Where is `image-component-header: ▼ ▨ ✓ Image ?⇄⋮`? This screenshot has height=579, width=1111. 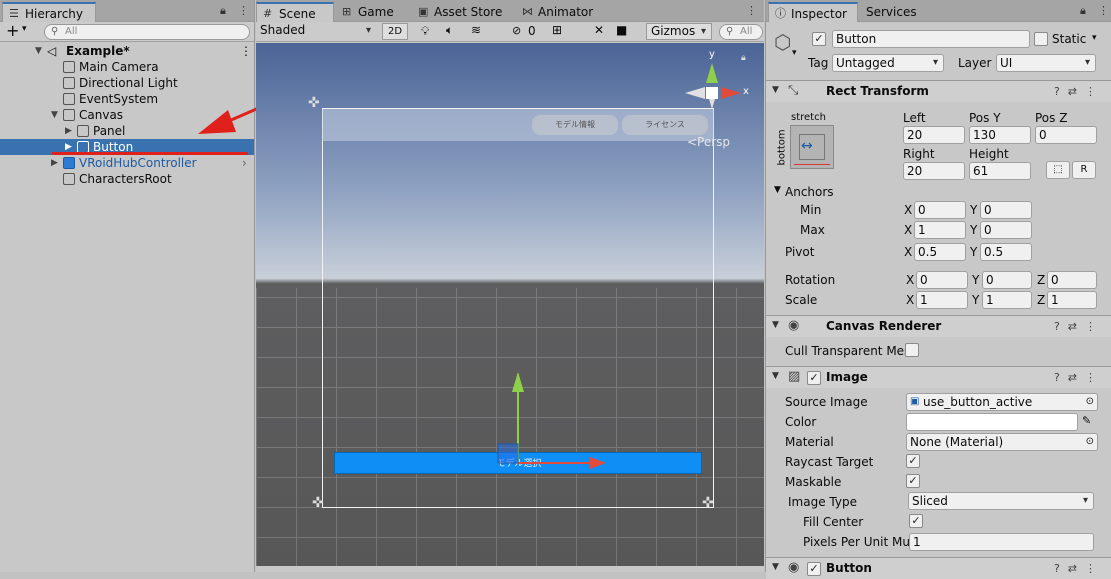
image-component-header: ▼ ▨ ✓ Image ?⇄⋮ is located at coordinates (938, 377).